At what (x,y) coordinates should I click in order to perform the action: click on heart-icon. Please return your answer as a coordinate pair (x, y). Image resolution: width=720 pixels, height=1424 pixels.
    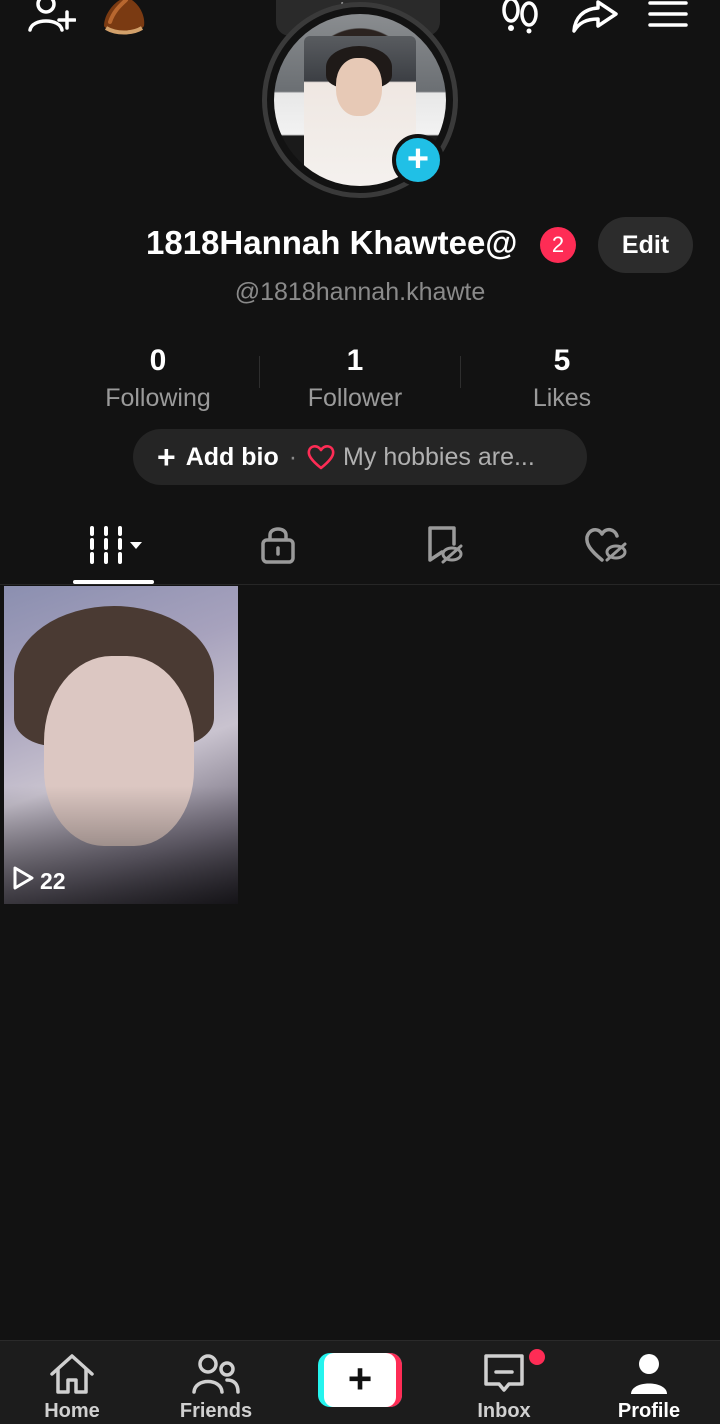
    Looking at the image, I should click on (321, 457).